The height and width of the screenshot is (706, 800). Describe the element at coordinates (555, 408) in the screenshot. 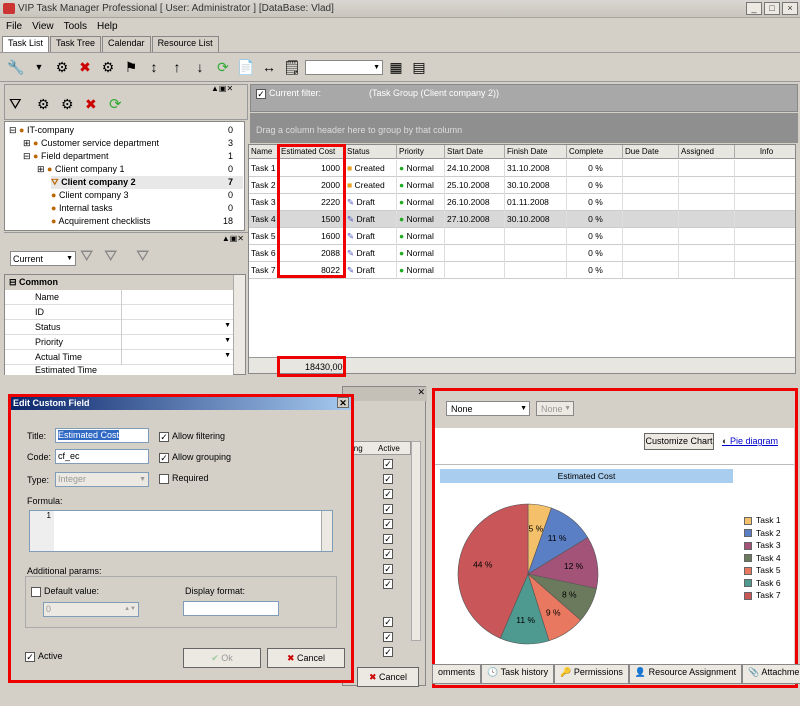

I see `chart-combo-2: None ▼` at that location.